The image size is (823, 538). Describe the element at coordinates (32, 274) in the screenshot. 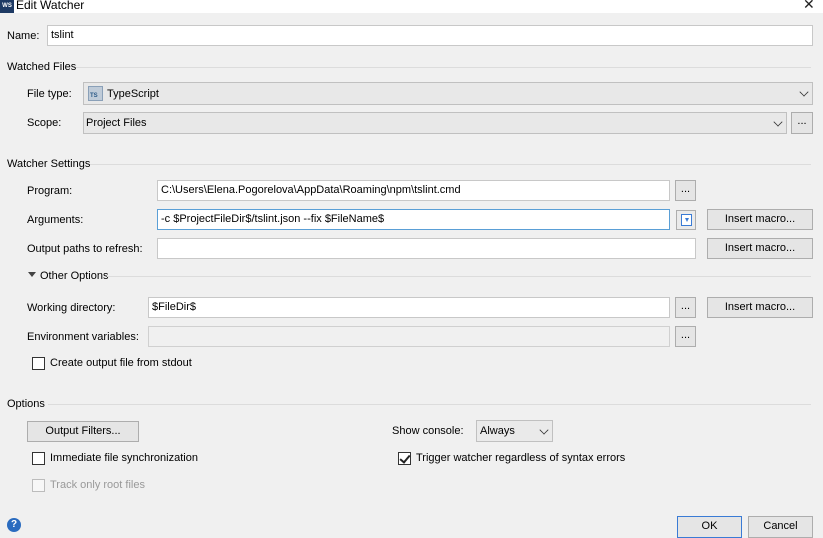

I see `collapse-triangle-icon` at that location.